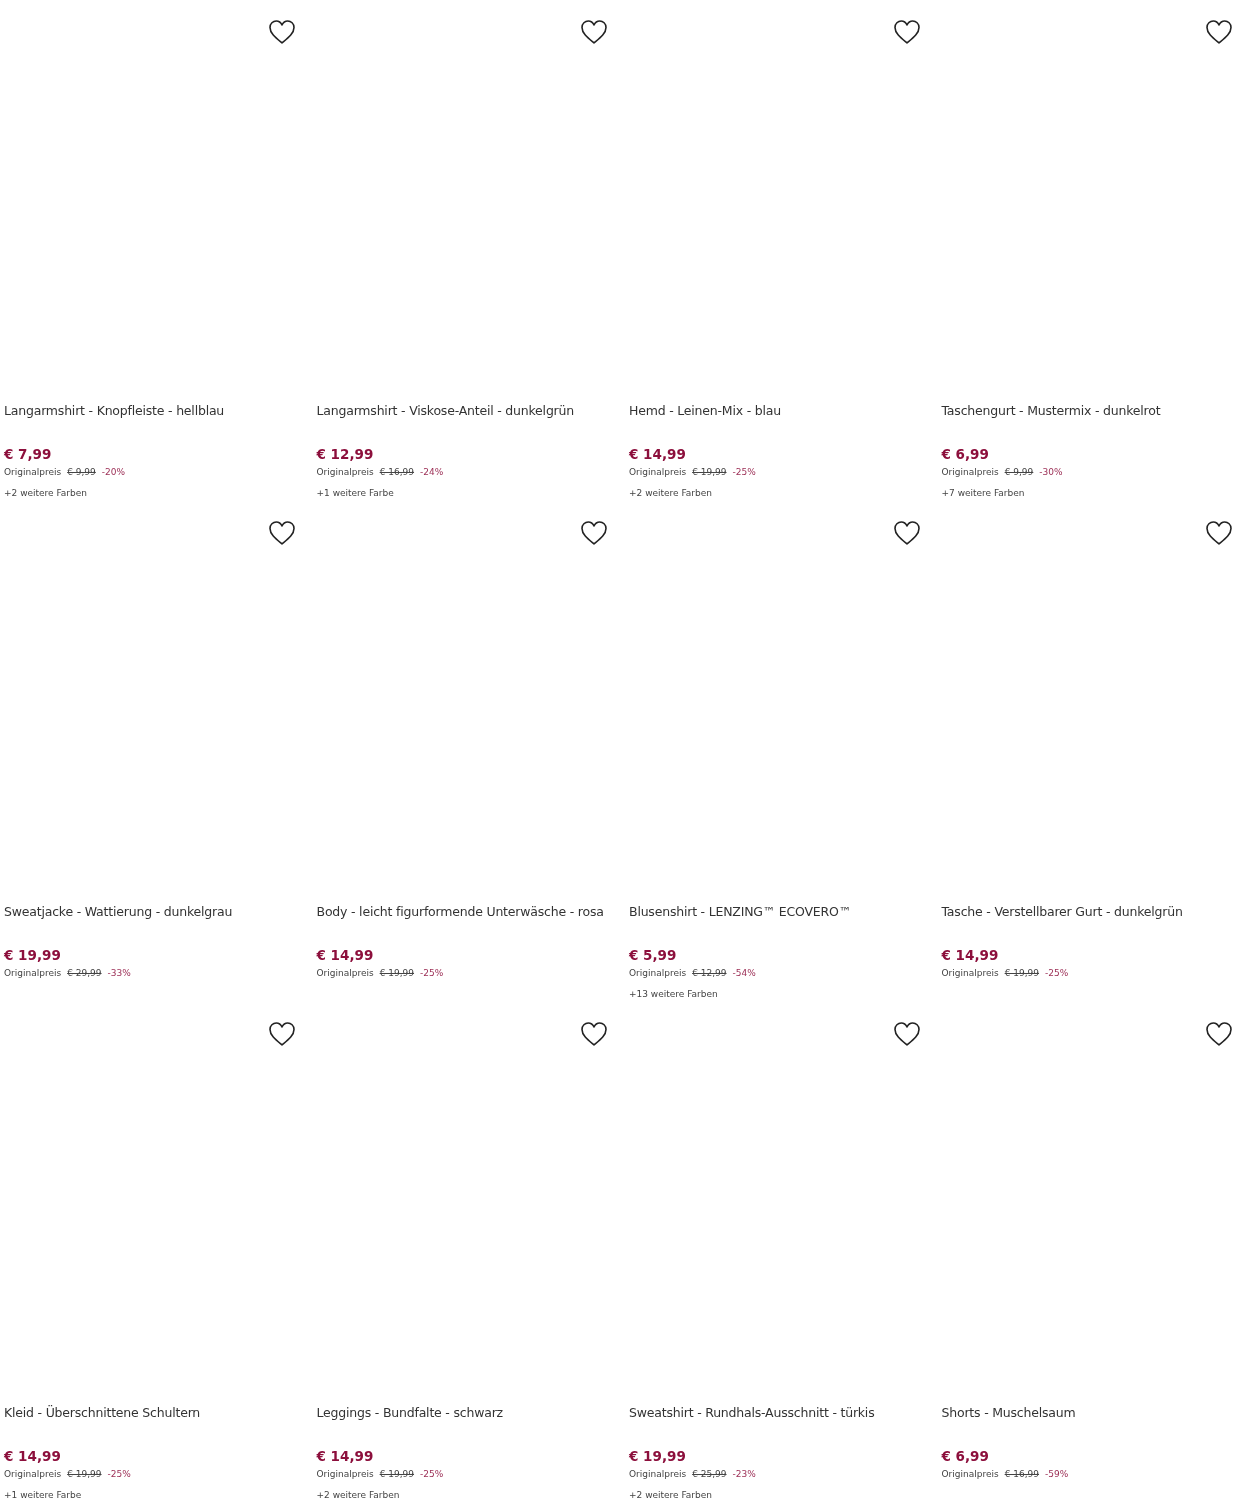  What do you see at coordinates (744, 973) in the screenshot?
I see `discount-text: -54%` at bounding box center [744, 973].